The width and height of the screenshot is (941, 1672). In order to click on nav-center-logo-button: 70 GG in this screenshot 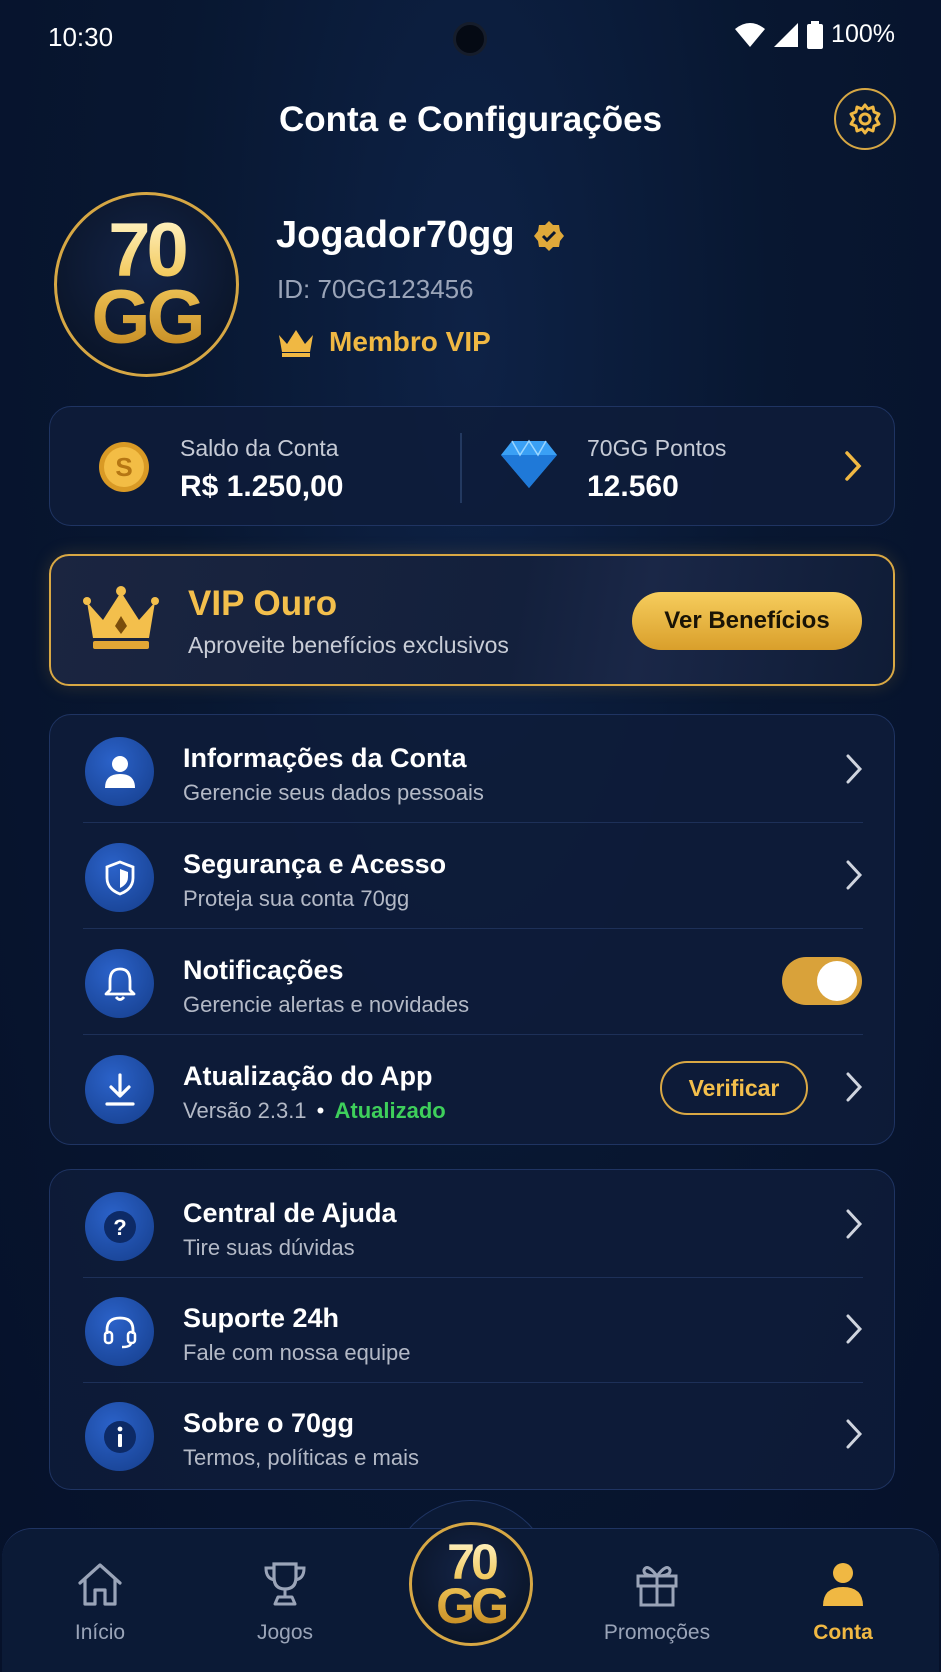, I will do `click(471, 1584)`.